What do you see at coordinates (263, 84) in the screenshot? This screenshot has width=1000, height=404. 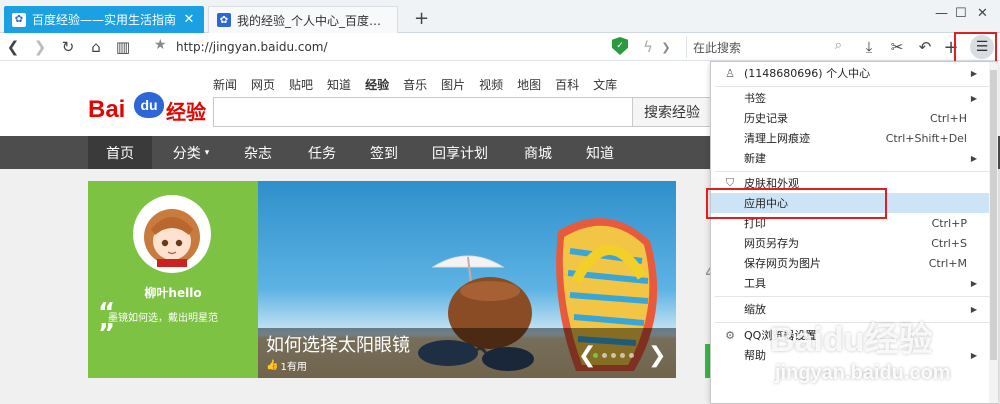 I see `nav-link: 网页` at bounding box center [263, 84].